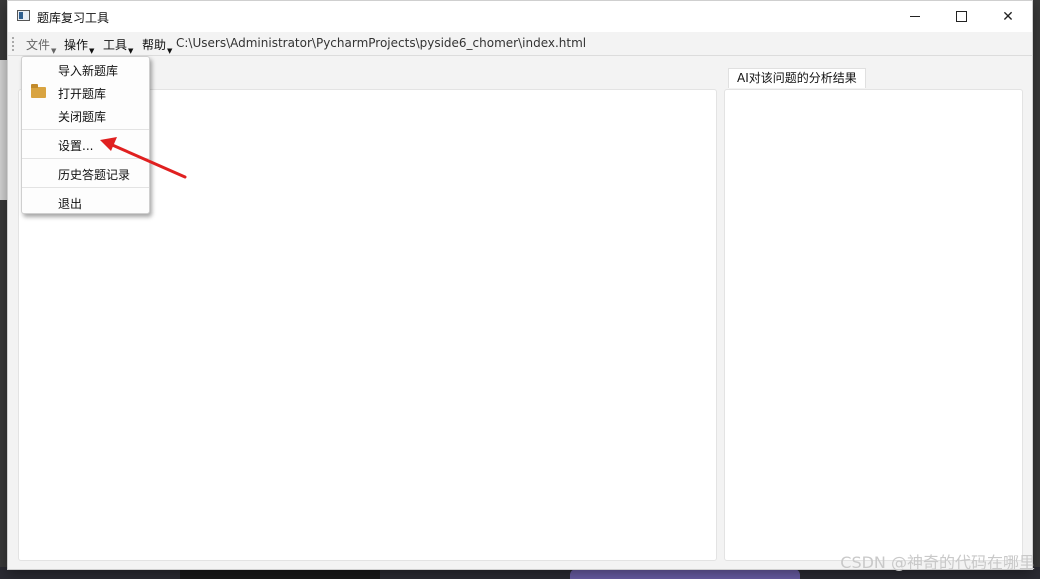 This screenshot has height=579, width=1040. I want to click on maximize-icon, so click(961, 16).